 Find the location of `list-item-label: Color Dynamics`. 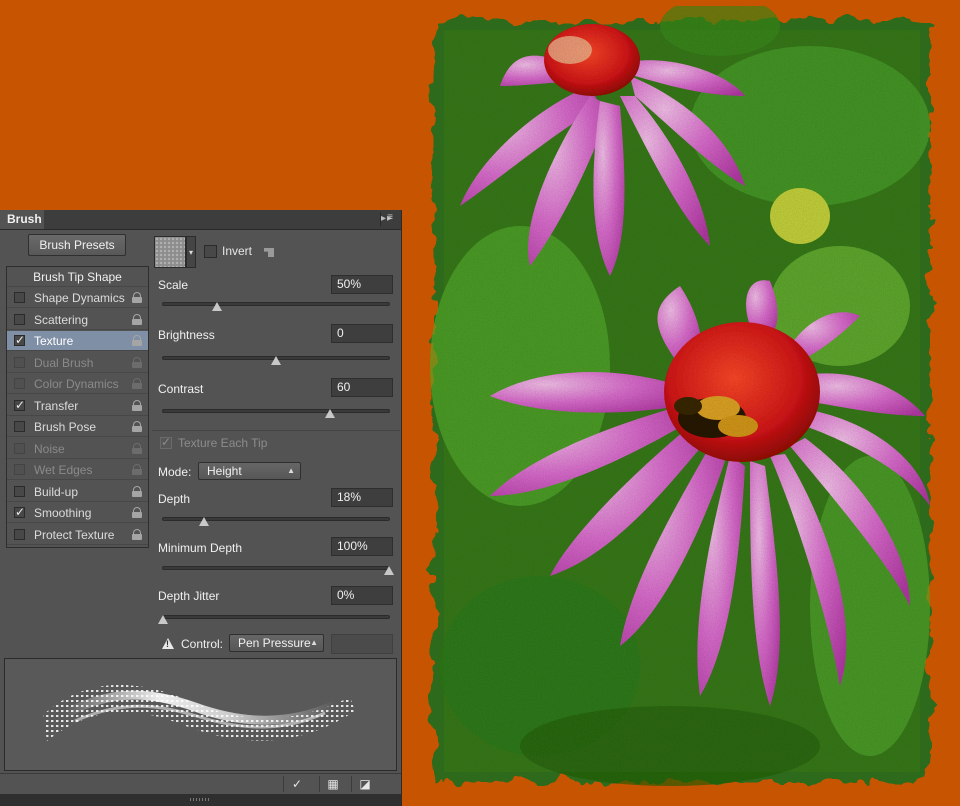

list-item-label: Color Dynamics is located at coordinates (76, 384).